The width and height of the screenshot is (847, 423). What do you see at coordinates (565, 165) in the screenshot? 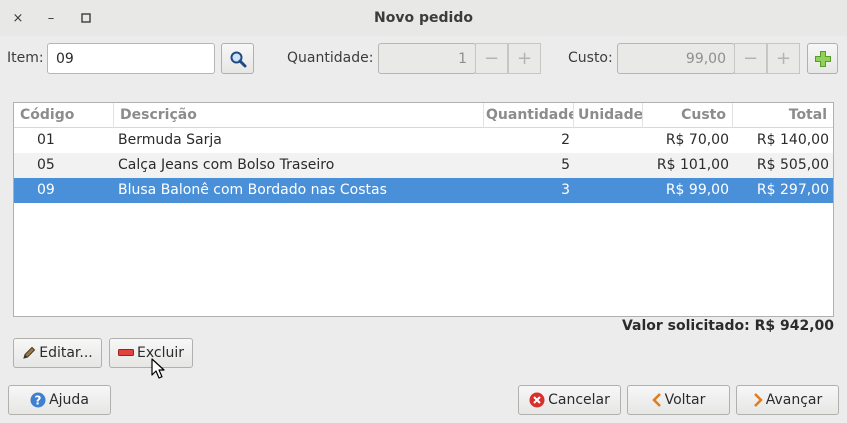
I see `cell-quantidade: 5` at bounding box center [565, 165].